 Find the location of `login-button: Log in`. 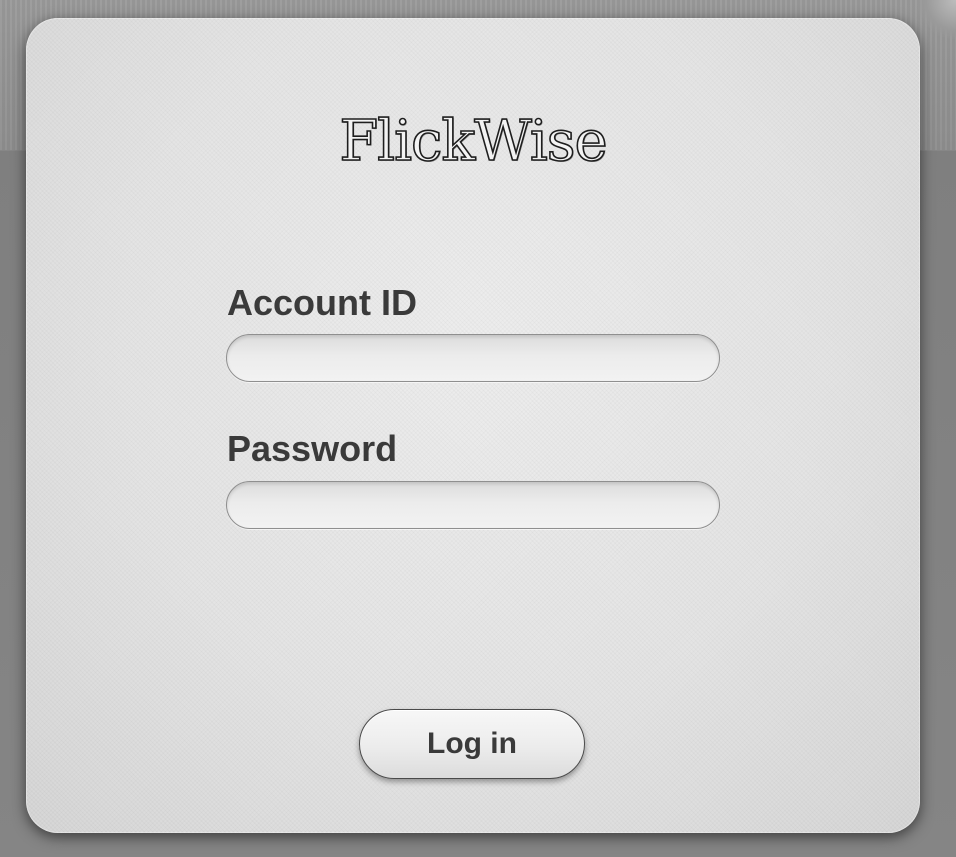

login-button: Log in is located at coordinates (472, 744).